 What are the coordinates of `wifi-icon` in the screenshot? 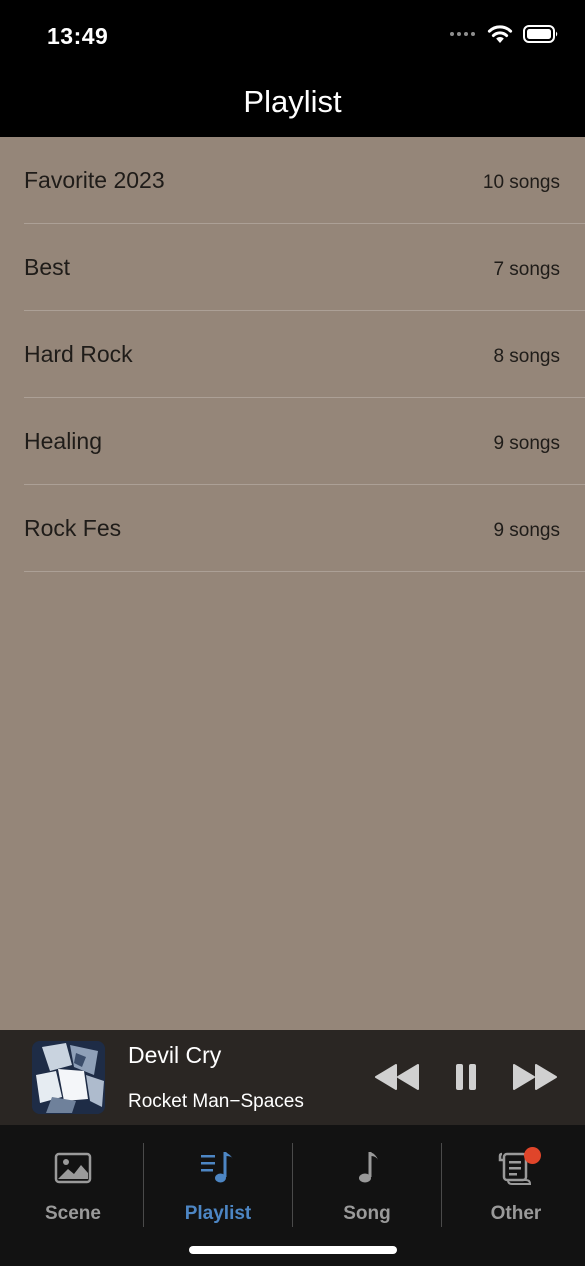 It's located at (500, 34).